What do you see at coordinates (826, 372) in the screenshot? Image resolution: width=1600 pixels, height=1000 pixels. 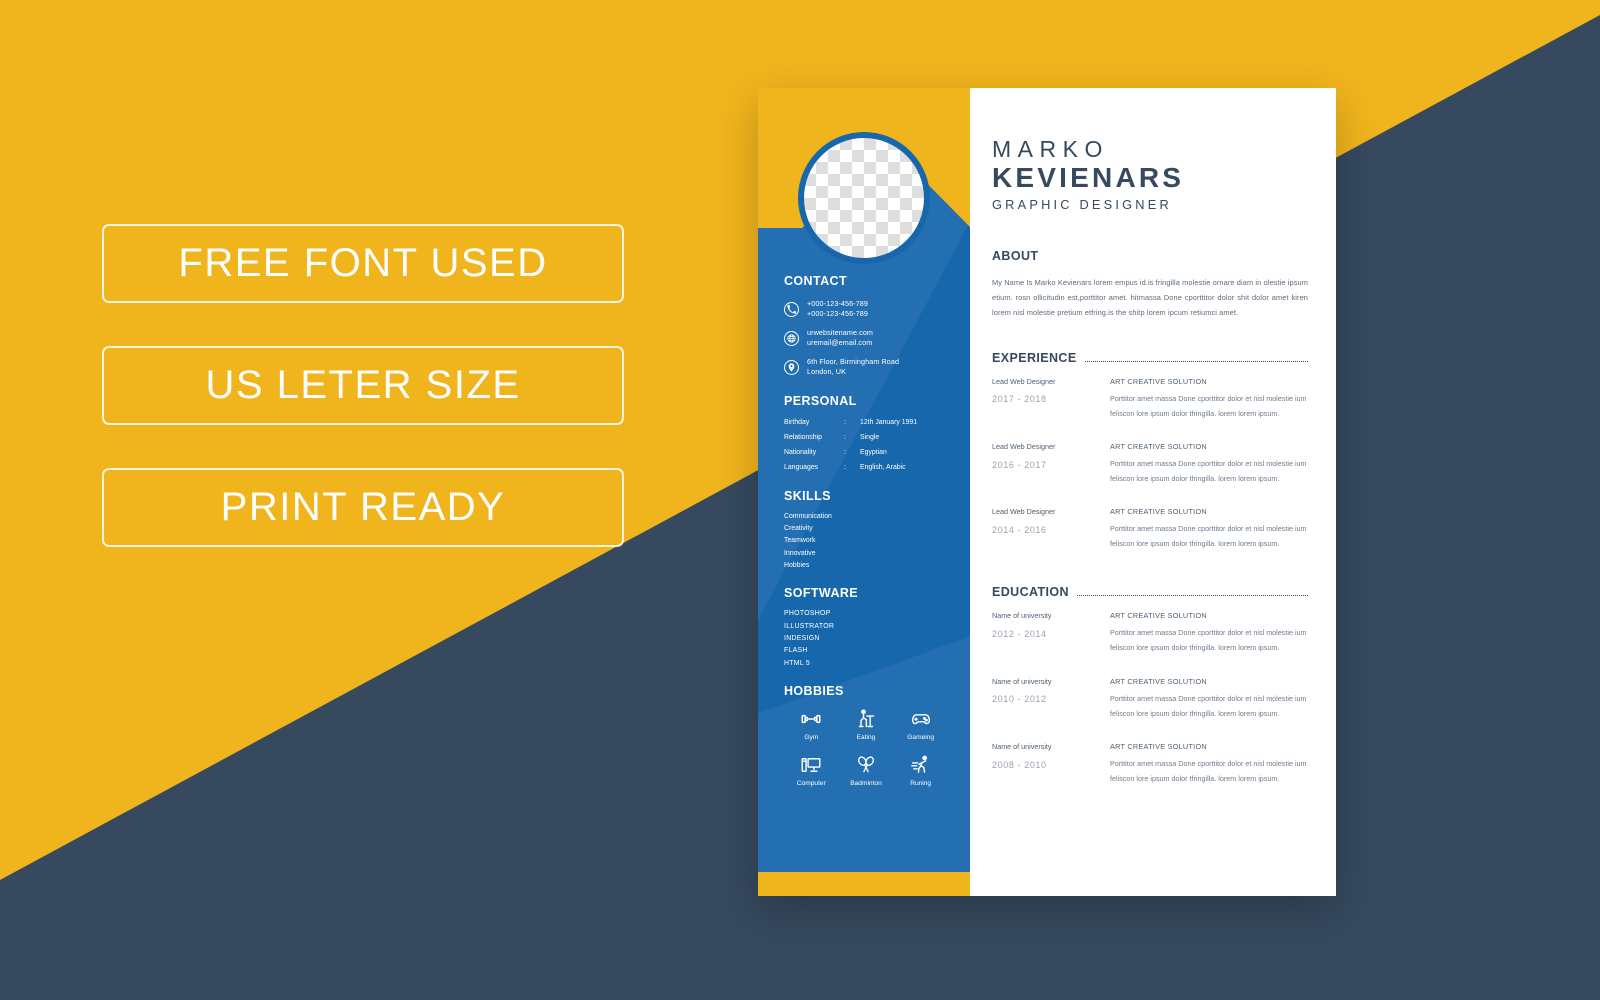 I see `contact-address-2: London, UK` at bounding box center [826, 372].